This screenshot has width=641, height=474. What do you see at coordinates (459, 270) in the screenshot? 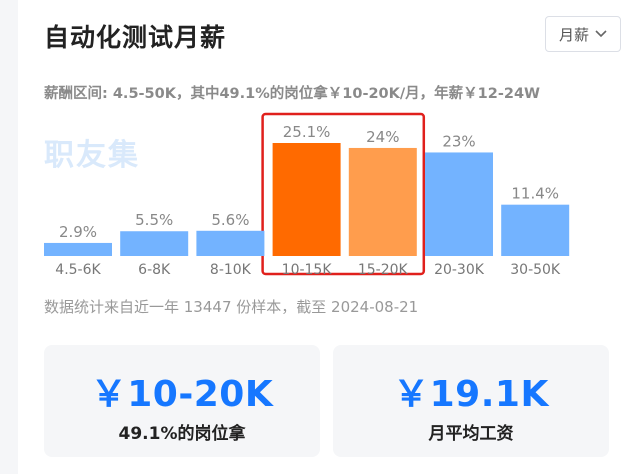
I see `x-tick-label: 20-30K` at bounding box center [459, 270].